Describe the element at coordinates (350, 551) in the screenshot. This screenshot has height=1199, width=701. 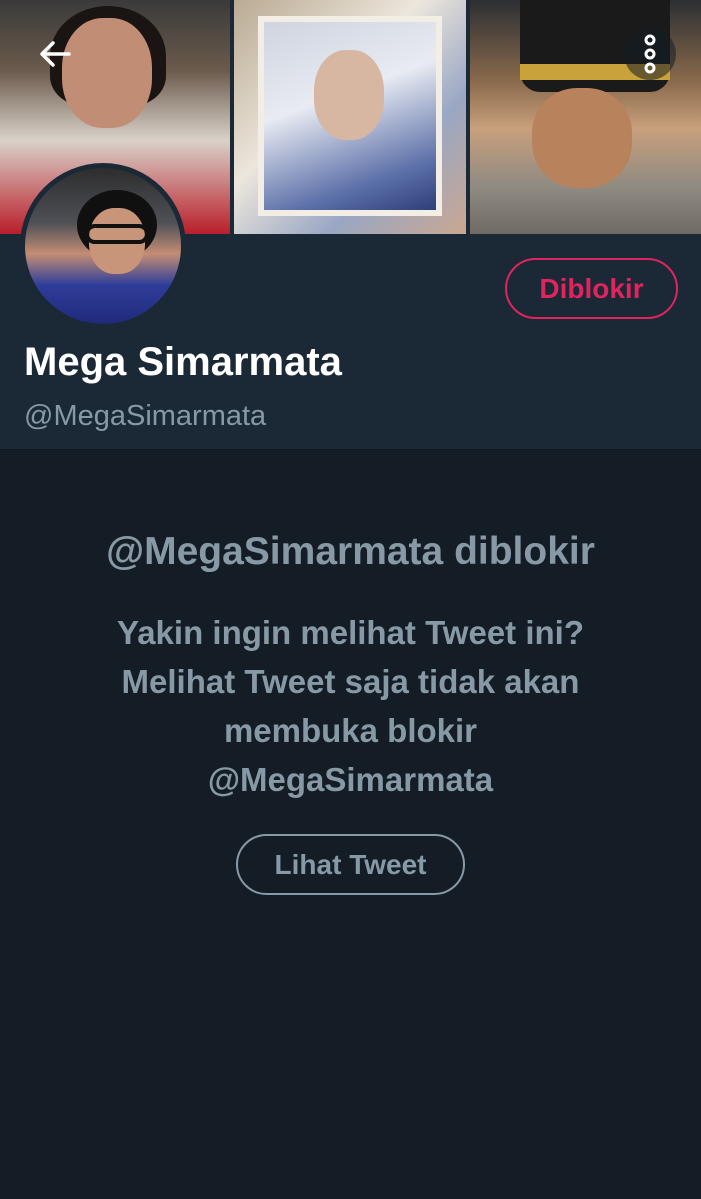
I see `blocked-title: @MegaSimarmata diblokir` at that location.